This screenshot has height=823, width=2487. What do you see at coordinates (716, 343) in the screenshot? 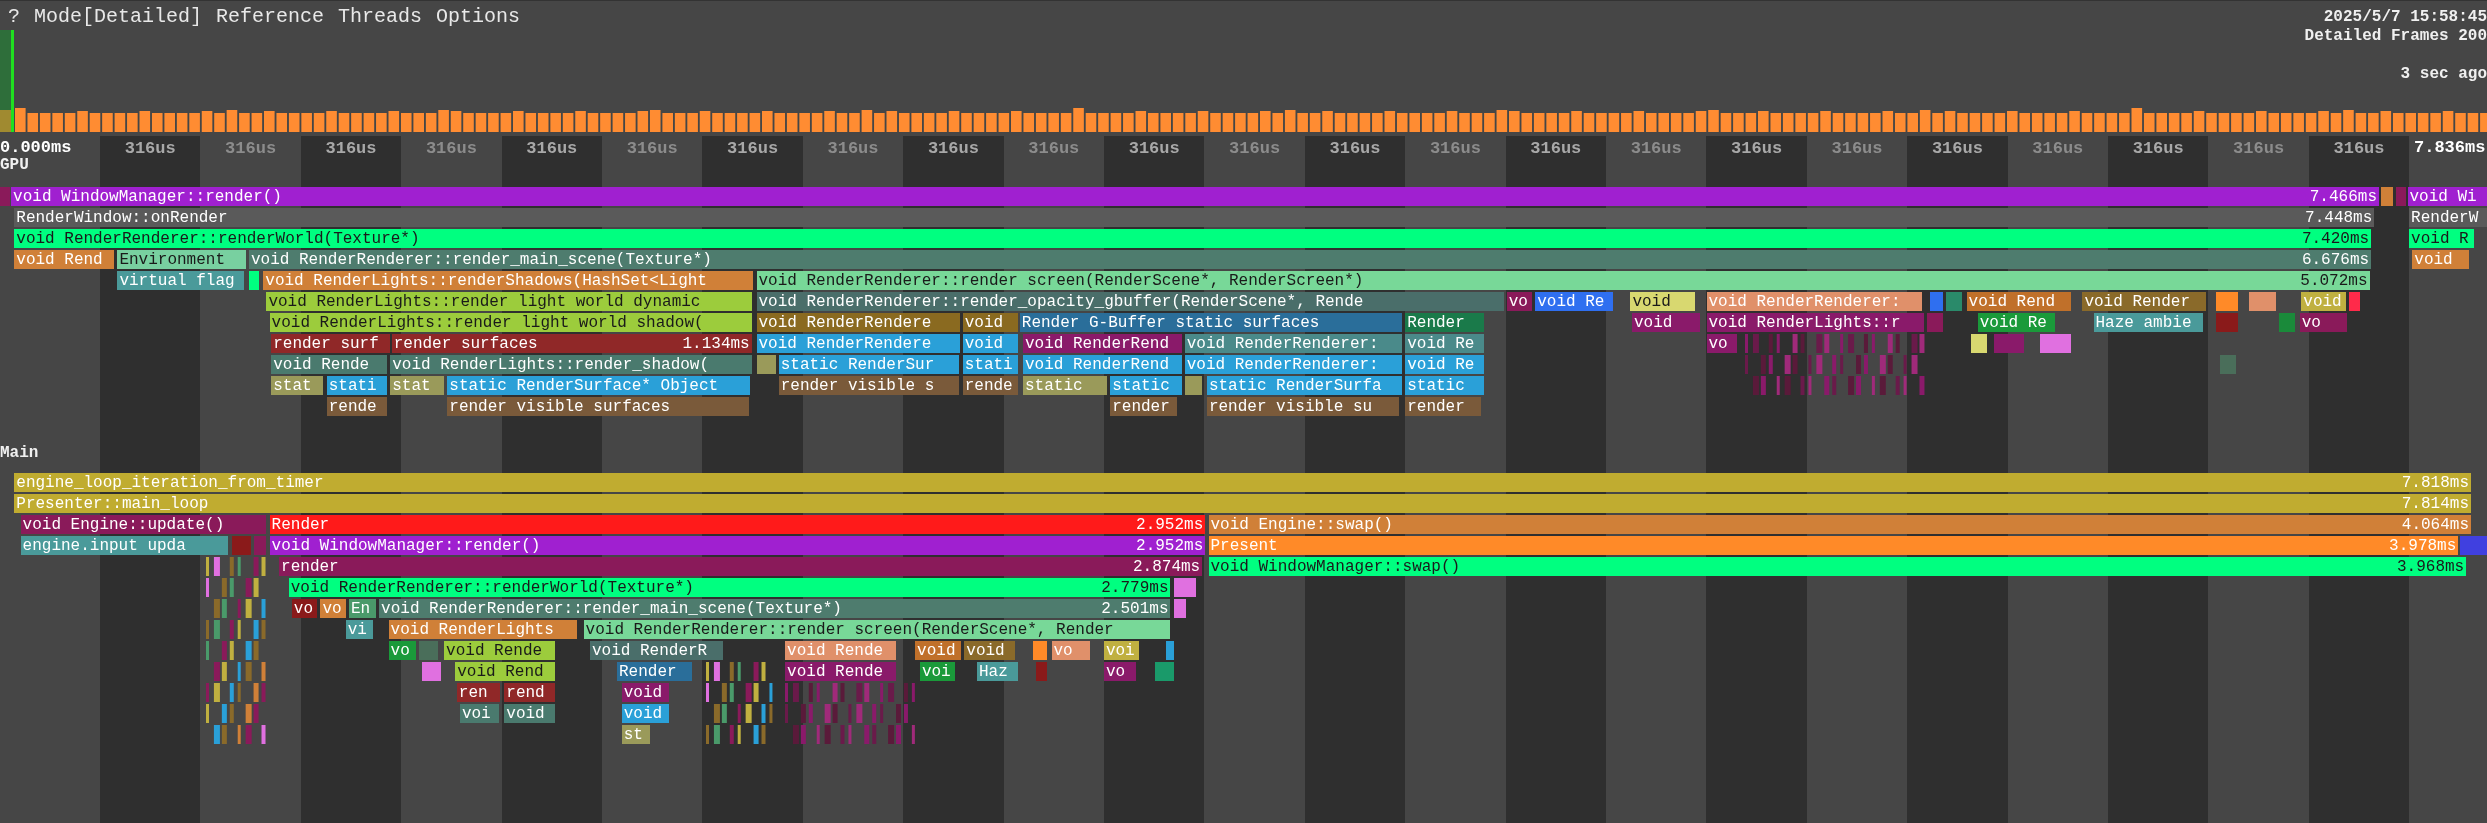
I see `call-duration: 1.134ms` at bounding box center [716, 343].